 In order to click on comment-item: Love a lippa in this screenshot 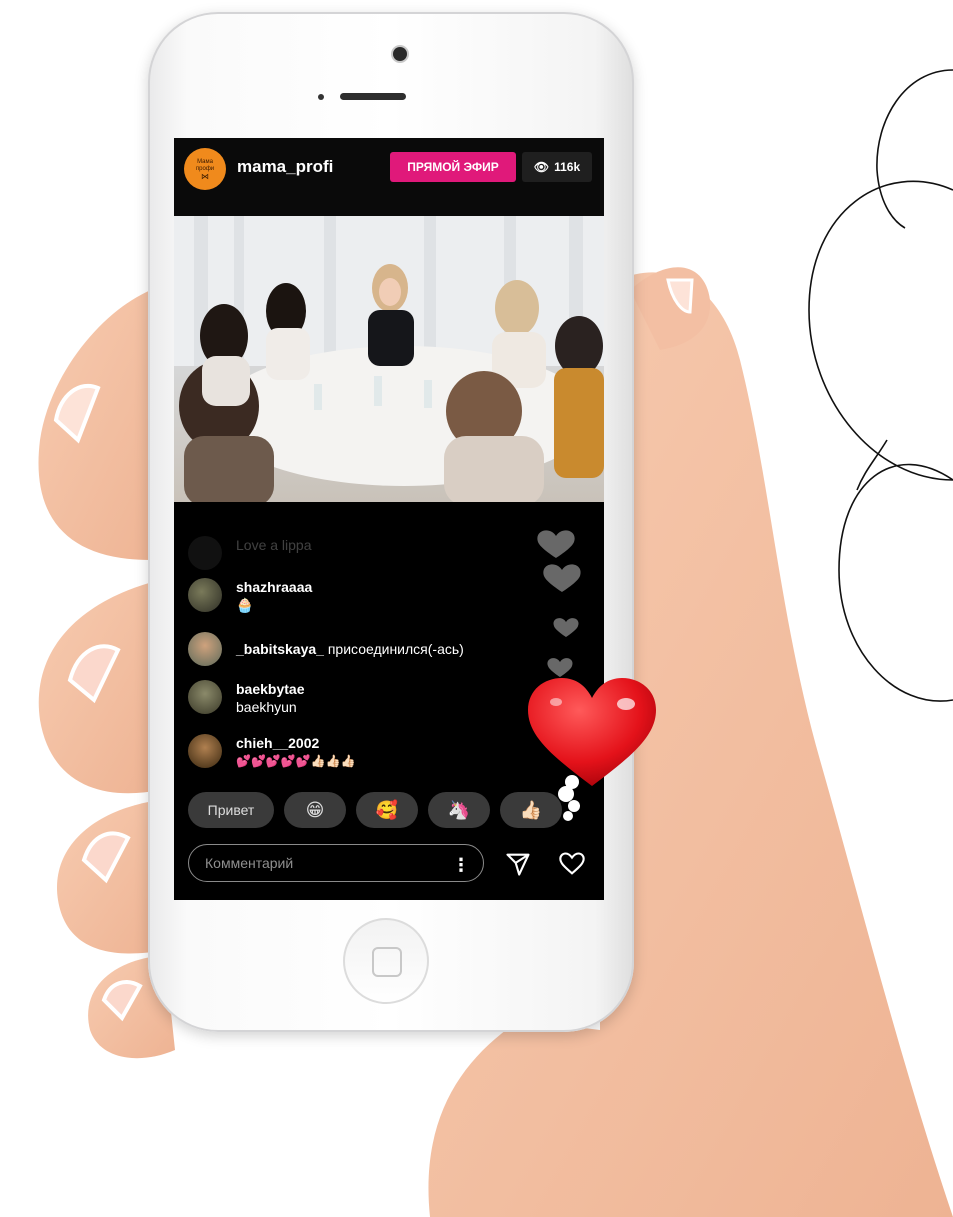, I will do `click(250, 553)`.